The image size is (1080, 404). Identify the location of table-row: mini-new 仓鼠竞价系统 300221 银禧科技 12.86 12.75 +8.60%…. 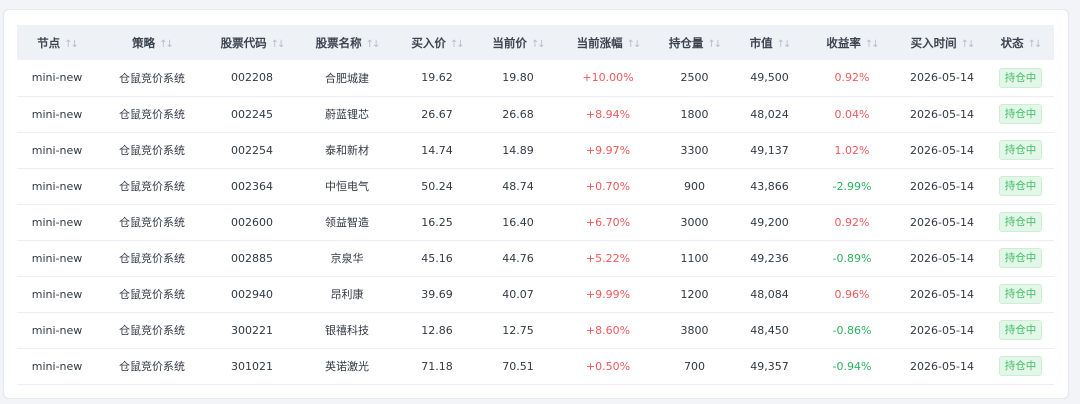
(535, 330).